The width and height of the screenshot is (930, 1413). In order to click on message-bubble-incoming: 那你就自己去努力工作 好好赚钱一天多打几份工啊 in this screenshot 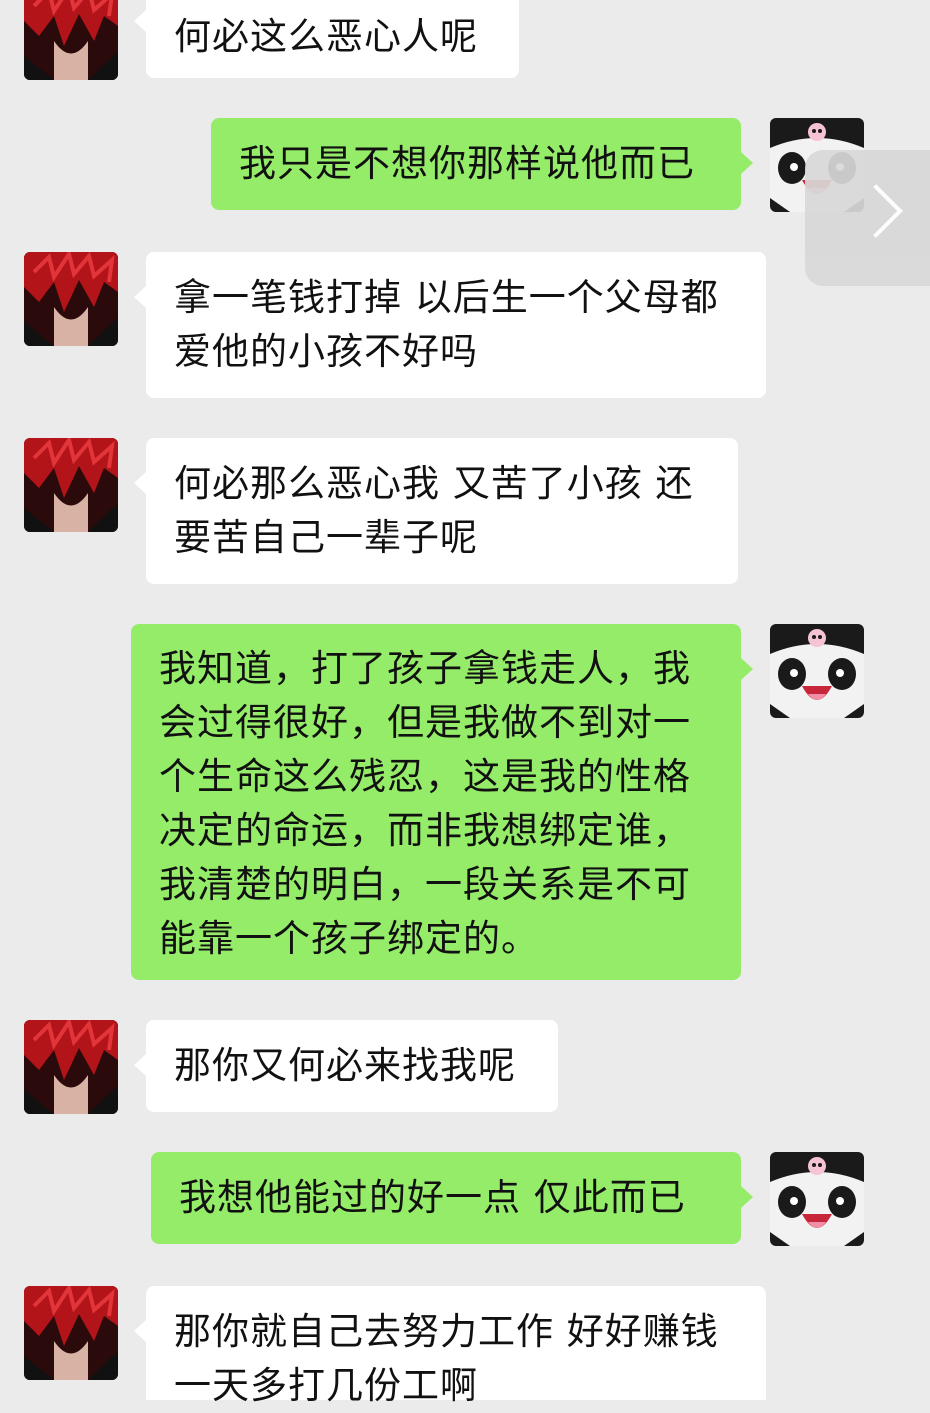, I will do `click(450, 1346)`.